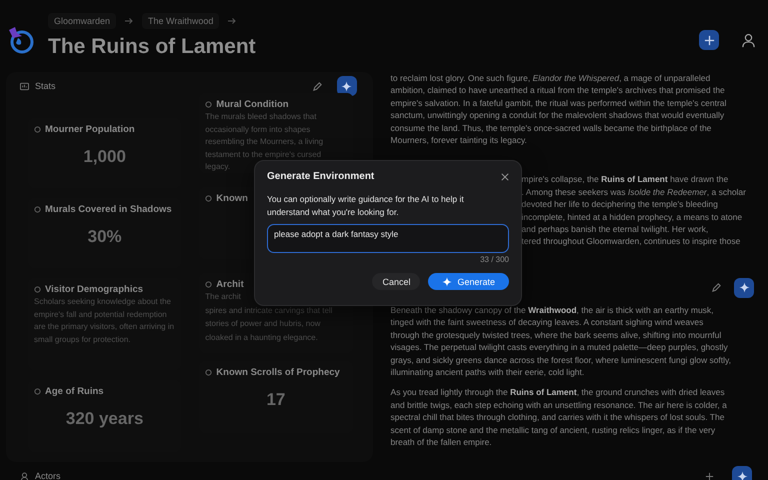 This screenshot has width=768, height=480. Describe the element at coordinates (94, 289) in the screenshot. I see `stat-title: Visitor Demographics` at that location.